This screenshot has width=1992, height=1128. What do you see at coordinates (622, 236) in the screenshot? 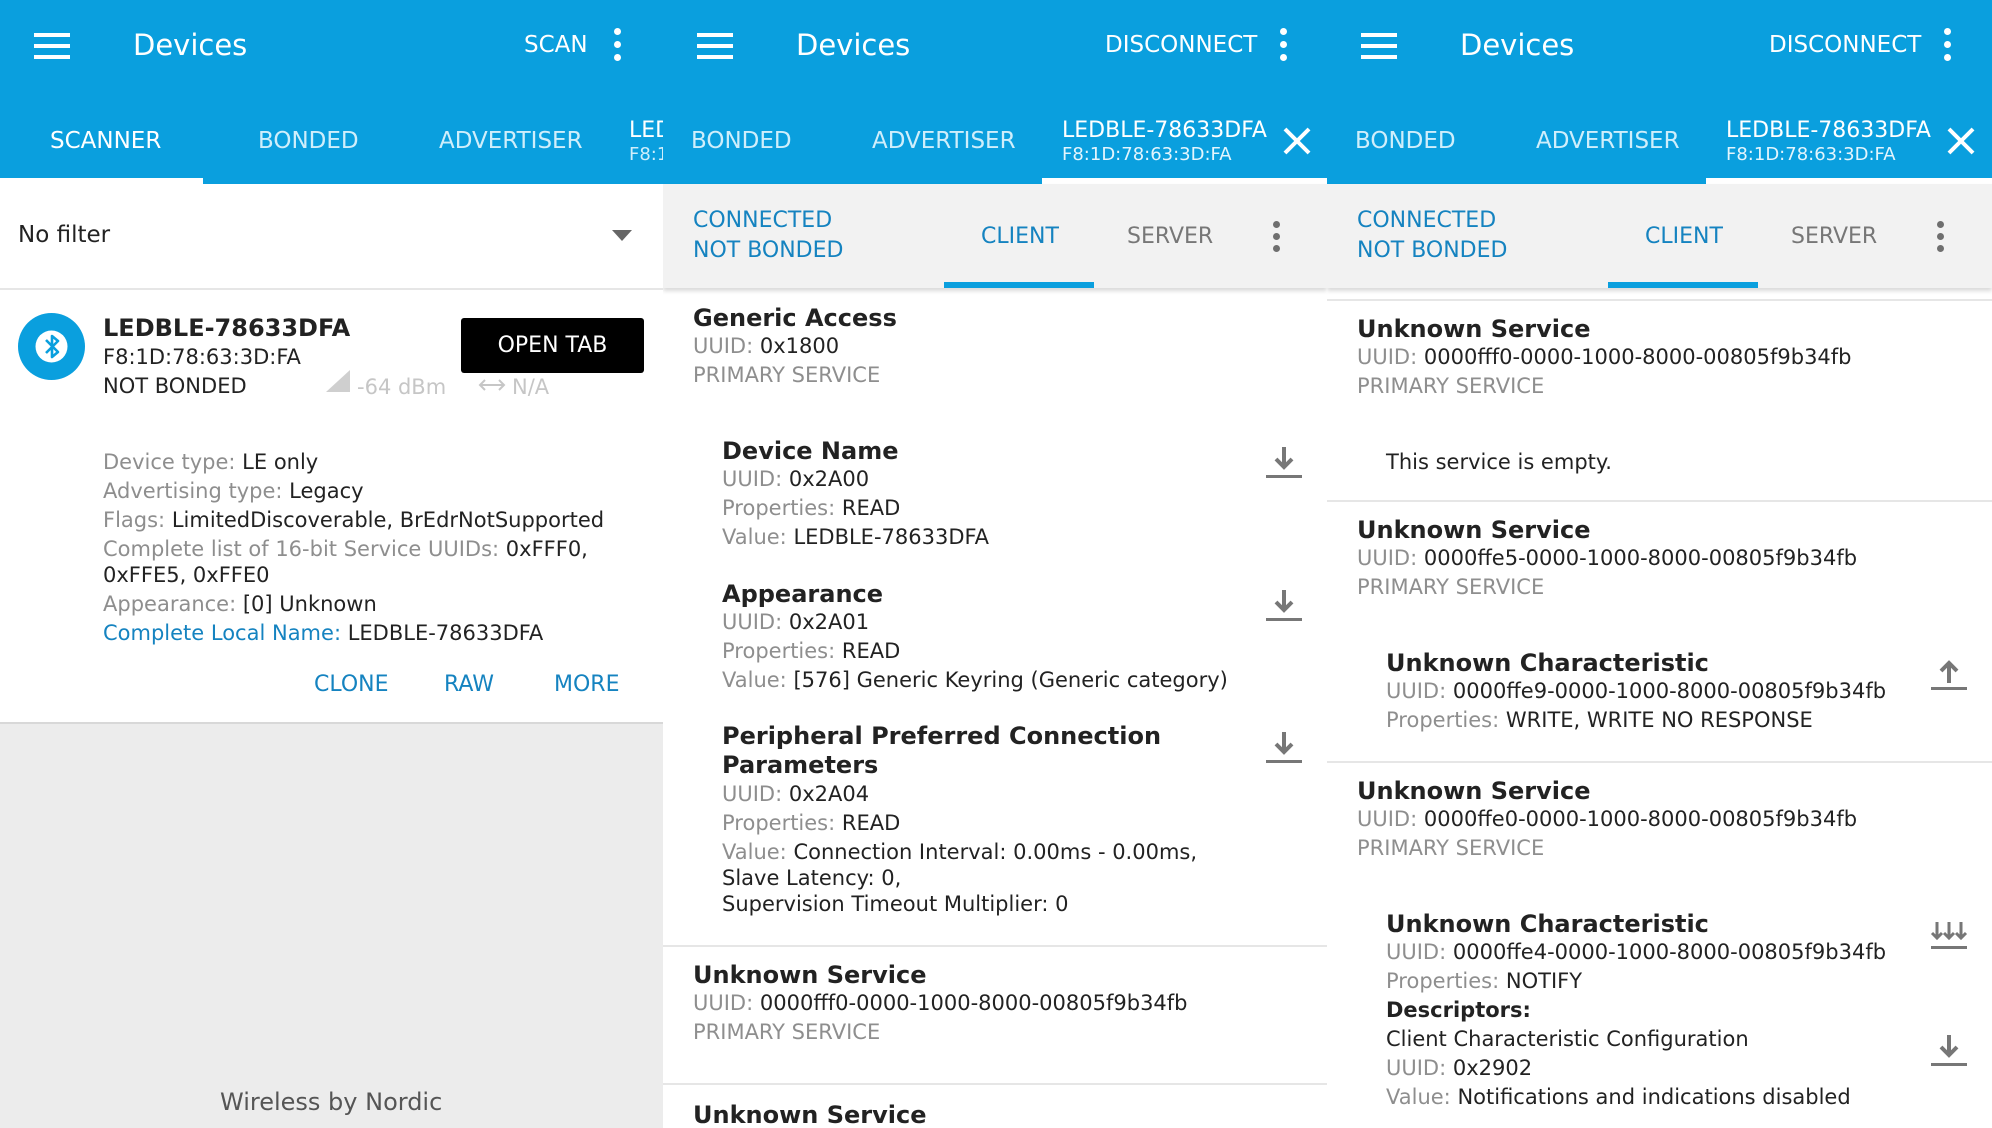
I see `dropdown-icon` at bounding box center [622, 236].